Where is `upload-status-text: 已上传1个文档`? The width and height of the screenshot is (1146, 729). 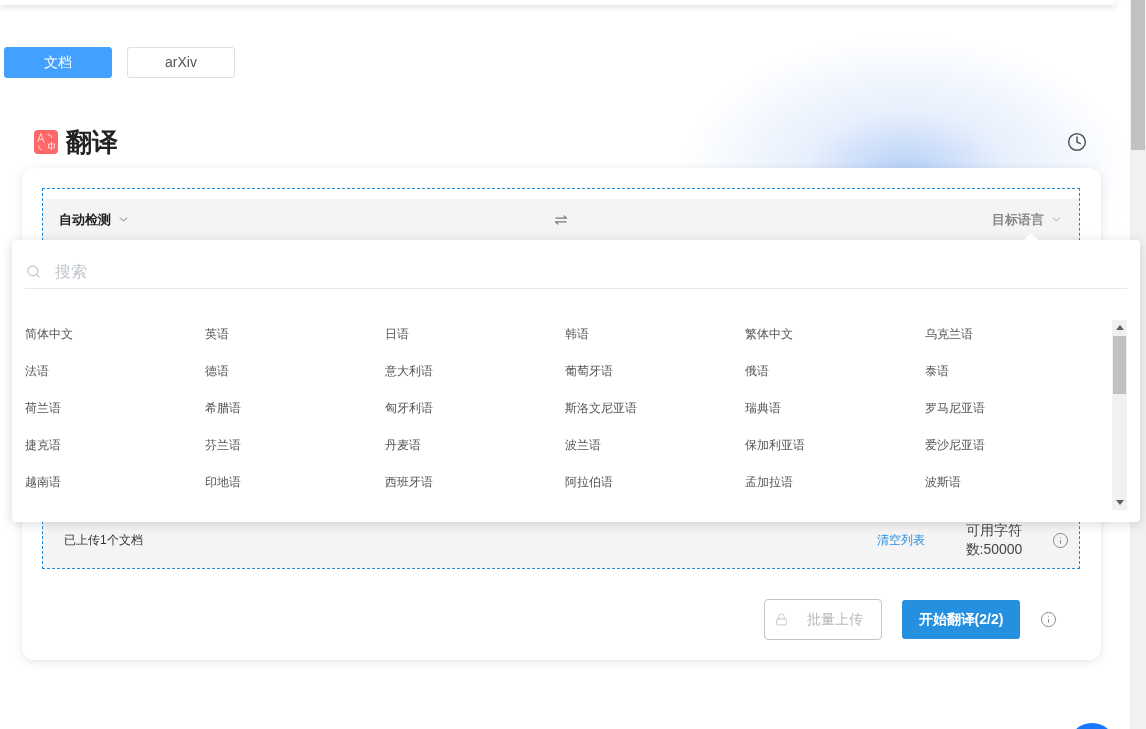 upload-status-text: 已上传1个文档 is located at coordinates (103, 540).